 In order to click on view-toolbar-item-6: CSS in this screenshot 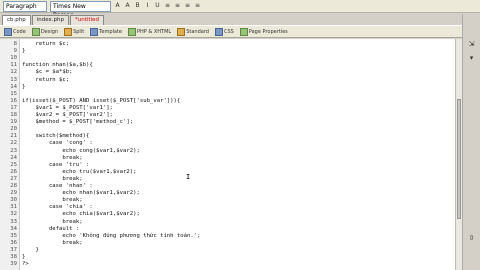, I will do `click(224, 31)`.